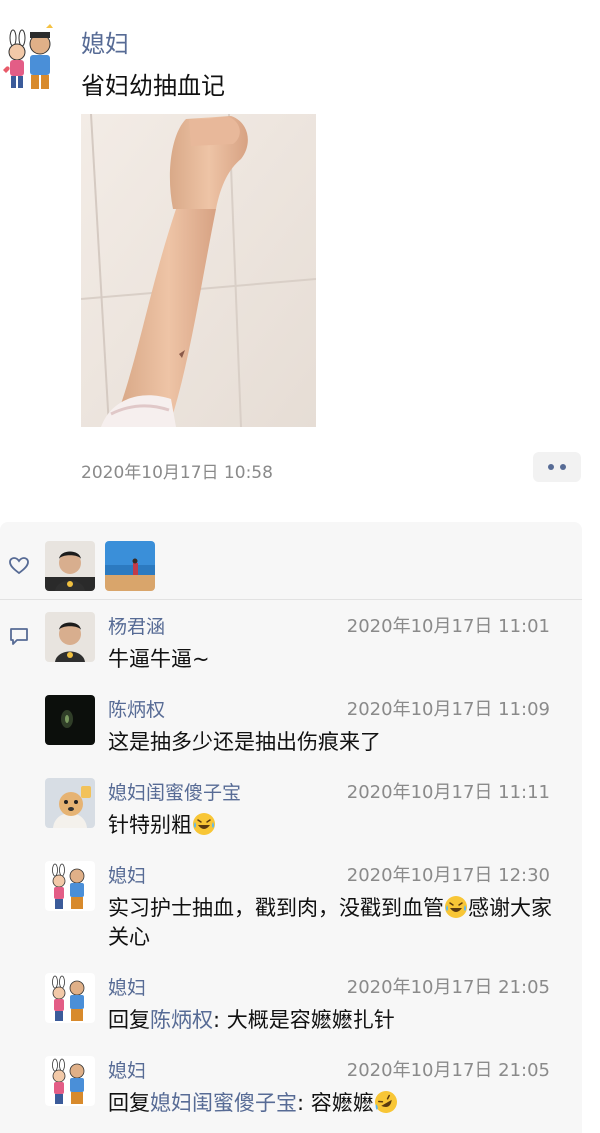 The height and width of the screenshot is (1133, 600). What do you see at coordinates (448, 875) in the screenshot?
I see `comment-timestamp: 2020年10月17日 12:30` at bounding box center [448, 875].